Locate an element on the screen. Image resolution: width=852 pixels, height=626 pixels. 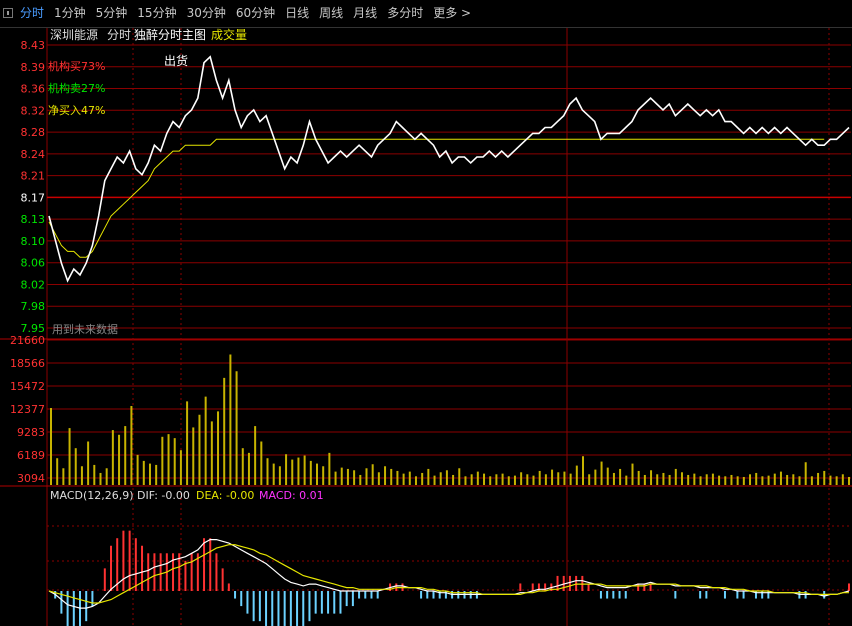
volume-tick-label: 6189 is located at coordinates (31, 455).